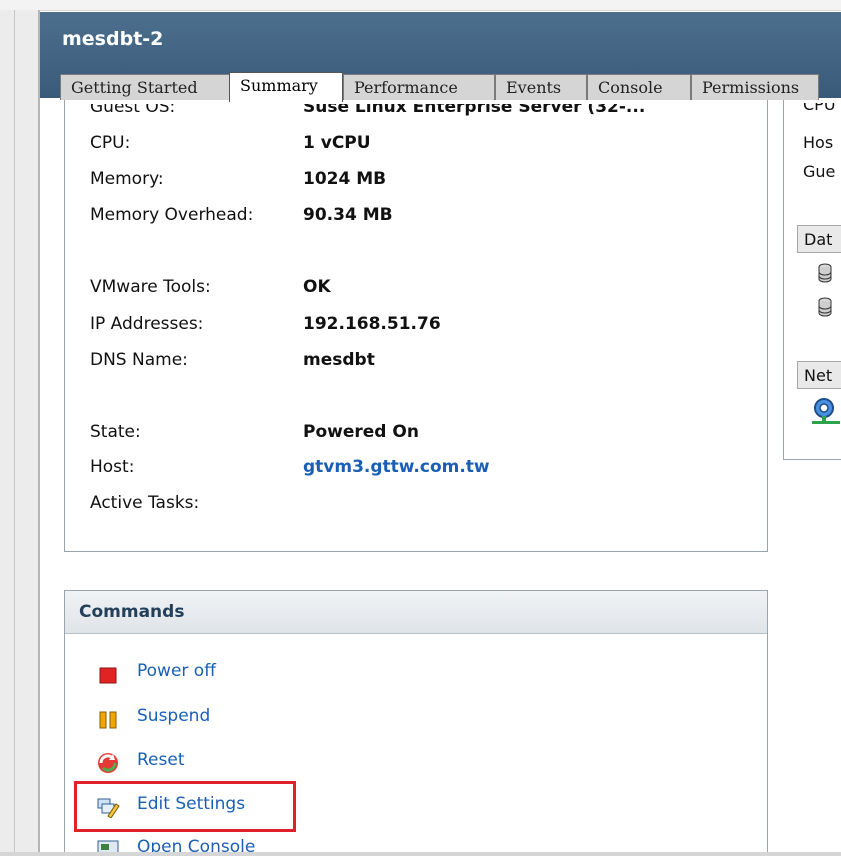 The height and width of the screenshot is (863, 841). I want to click on power-off-icon, so click(108, 675).